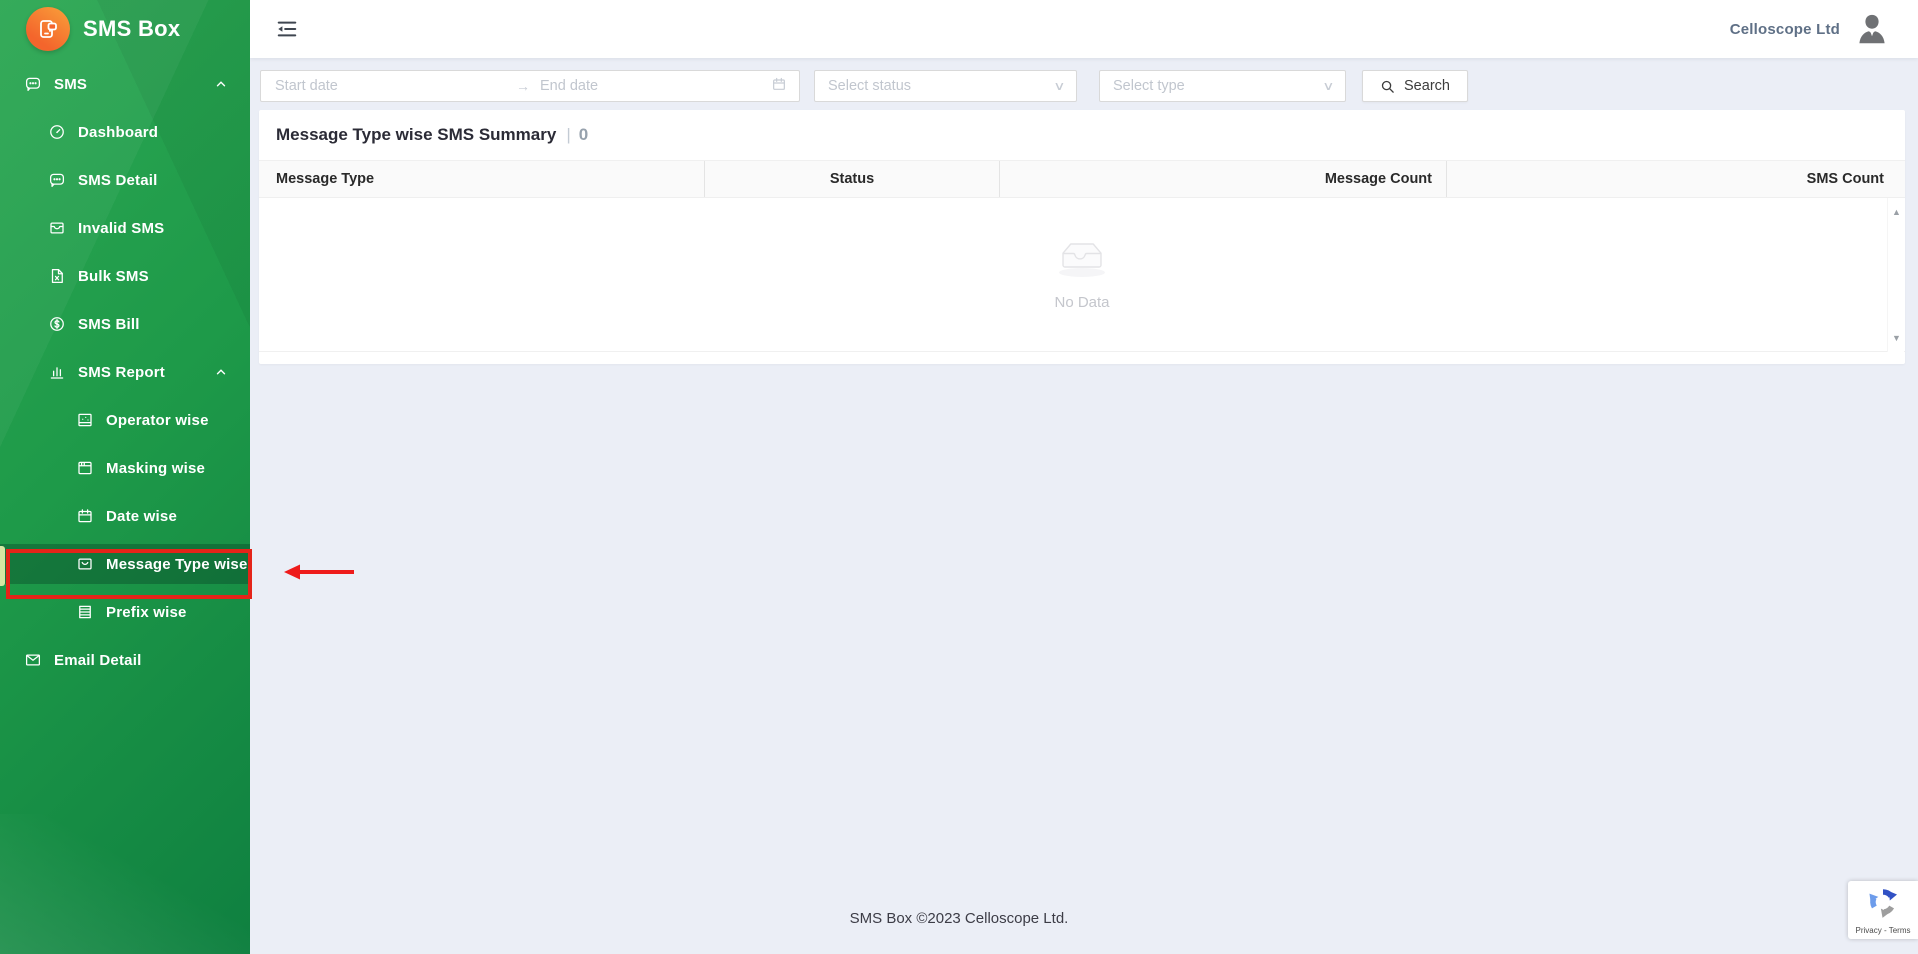  Describe the element at coordinates (1082, 127) in the screenshot. I see `summary-title-row: Message Type wise SMS Summary | 0` at that location.